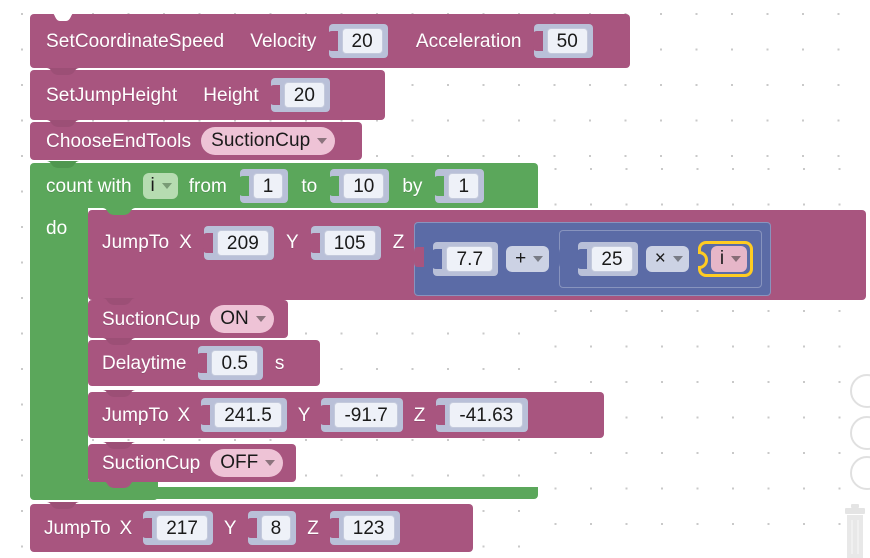  What do you see at coordinates (855, 529) in the screenshot?
I see `trash-icon` at bounding box center [855, 529].